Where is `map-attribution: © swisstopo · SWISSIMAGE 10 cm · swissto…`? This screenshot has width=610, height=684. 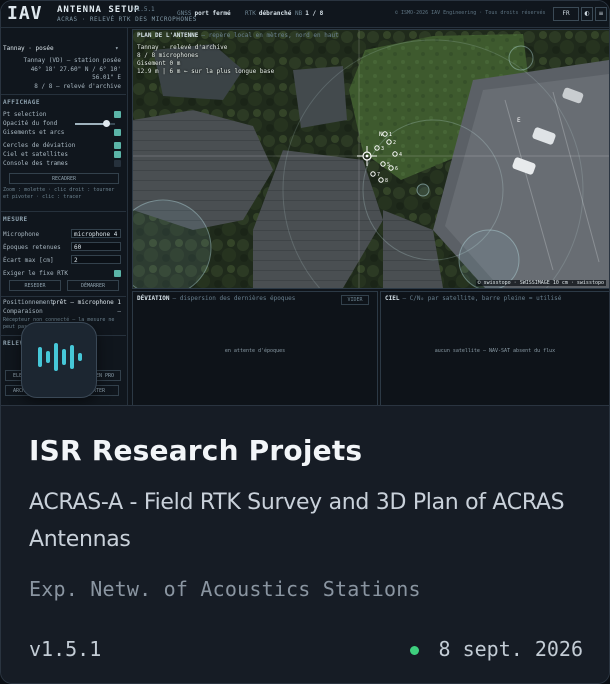 map-attribution: © swisstopo · SWISSIMAGE 10 cm · swissto… is located at coordinates (540, 283).